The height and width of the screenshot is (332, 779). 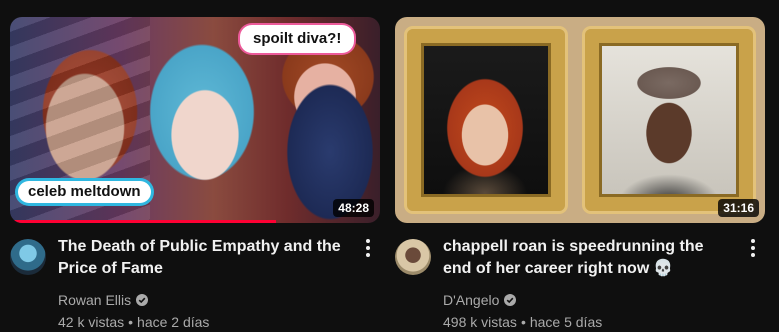 What do you see at coordinates (143, 221) in the screenshot?
I see `watch-progress-bar` at bounding box center [143, 221].